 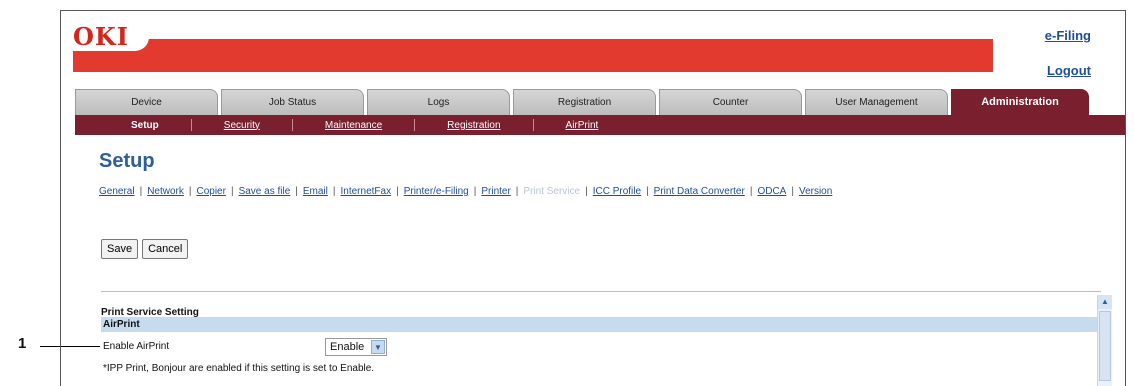 What do you see at coordinates (699, 191) in the screenshot?
I see `setup-nav-print-data-converter: Print Data Converter` at bounding box center [699, 191].